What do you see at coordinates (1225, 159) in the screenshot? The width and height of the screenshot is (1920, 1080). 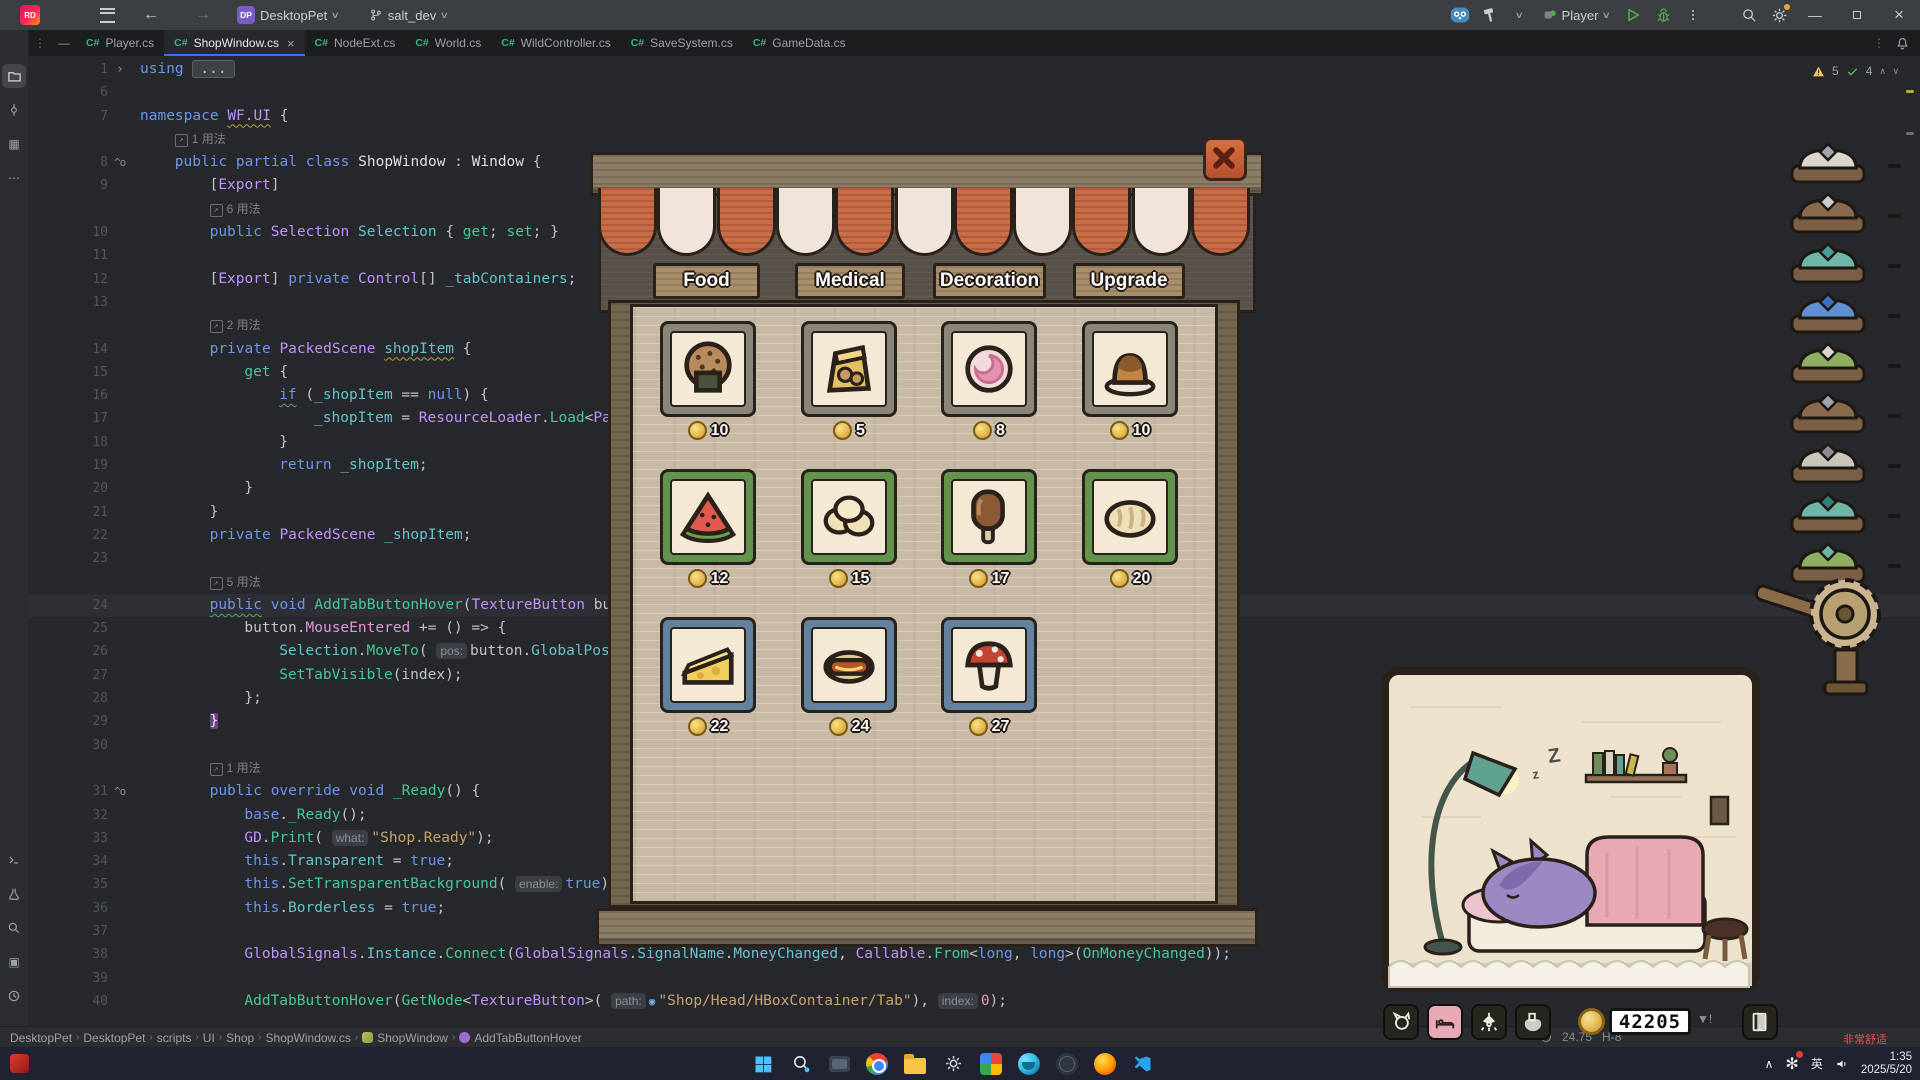 I see `shop-close-button` at bounding box center [1225, 159].